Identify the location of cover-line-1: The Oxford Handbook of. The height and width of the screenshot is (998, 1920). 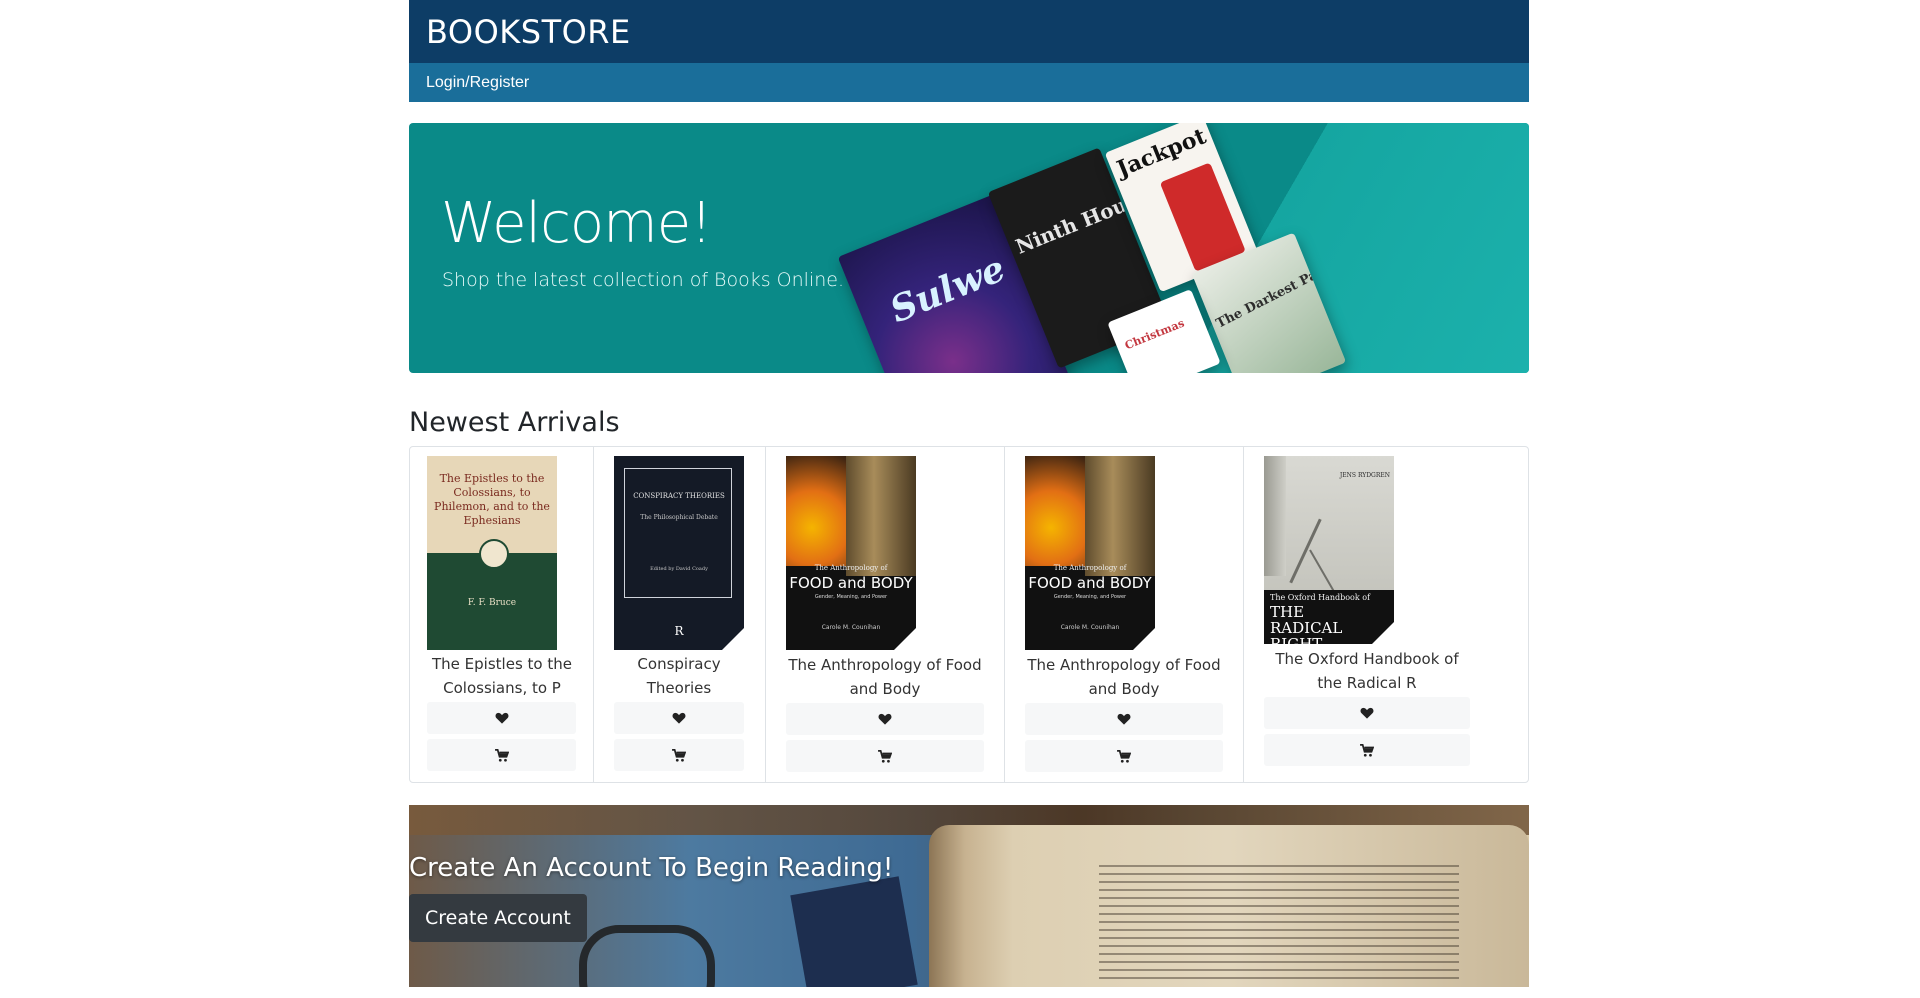
(1320, 597).